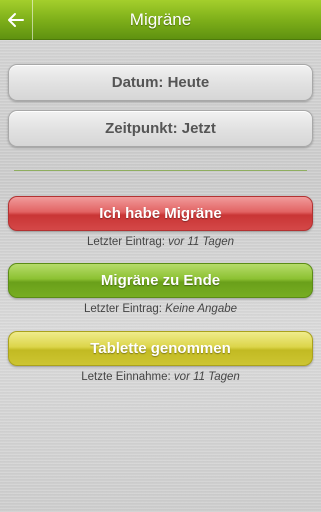  Describe the element at coordinates (160, 170) in the screenshot. I see `divider` at that location.